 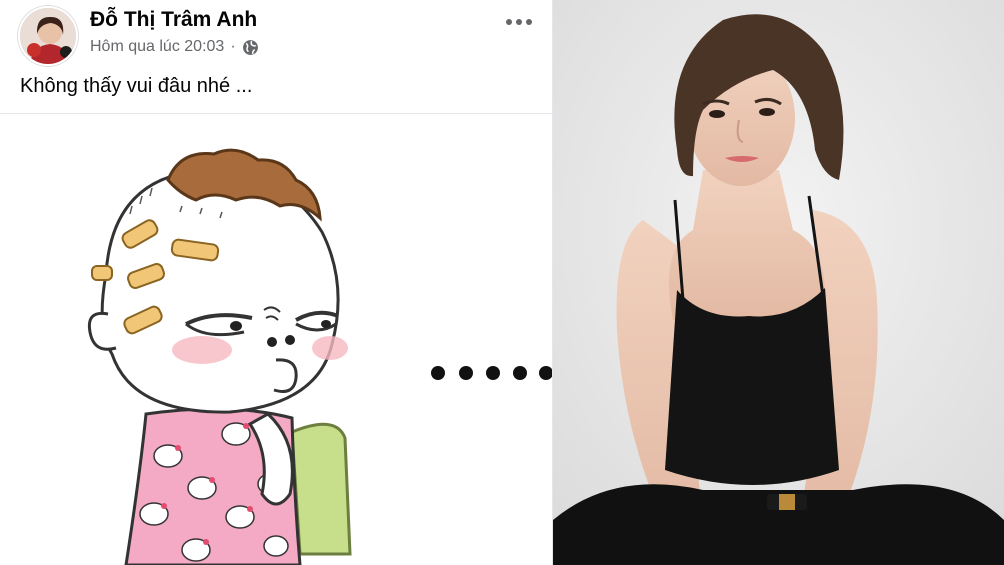 What do you see at coordinates (157, 47) in the screenshot?
I see `post-timestamp: Hôm qua lúc 20:03` at bounding box center [157, 47].